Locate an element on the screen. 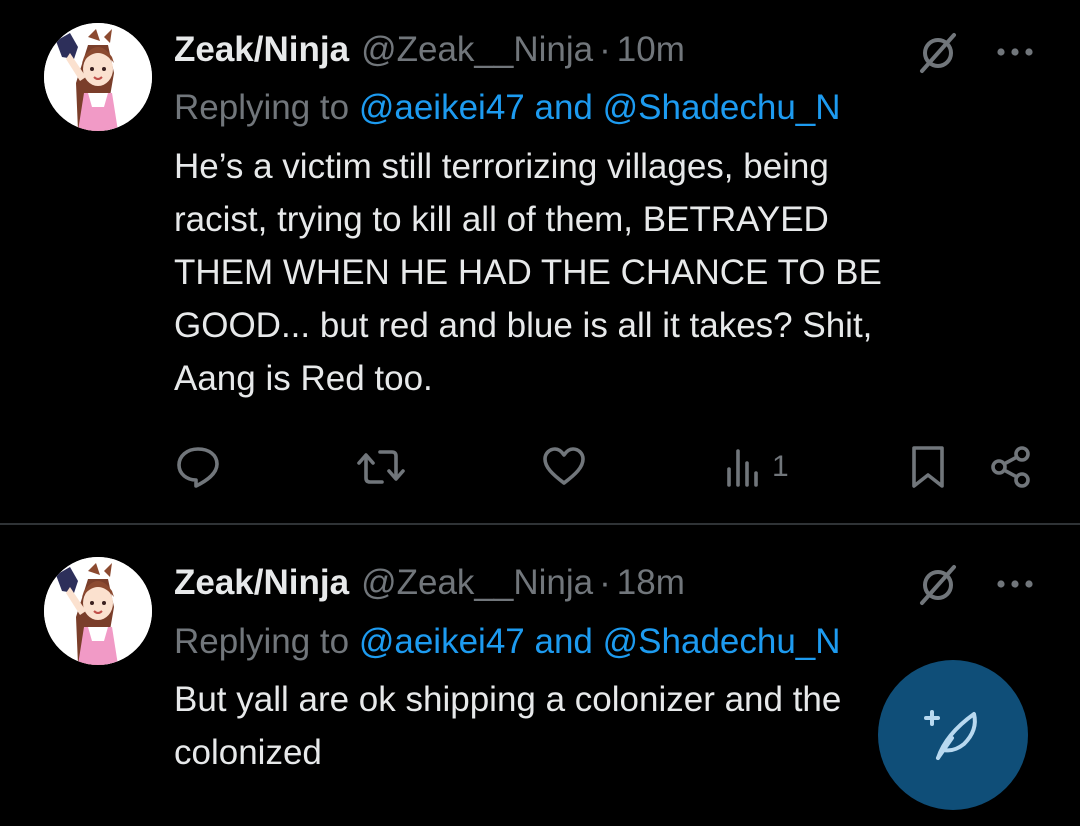 The width and height of the screenshot is (1080, 826). views-icon is located at coordinates (742, 468).